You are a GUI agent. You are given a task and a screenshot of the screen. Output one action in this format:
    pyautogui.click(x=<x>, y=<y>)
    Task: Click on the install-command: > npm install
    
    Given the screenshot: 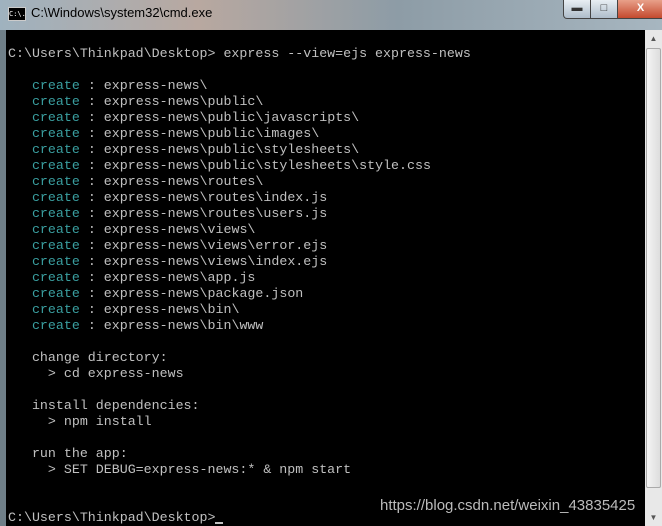 What is the action you would take?
    pyautogui.click(x=80, y=421)
    